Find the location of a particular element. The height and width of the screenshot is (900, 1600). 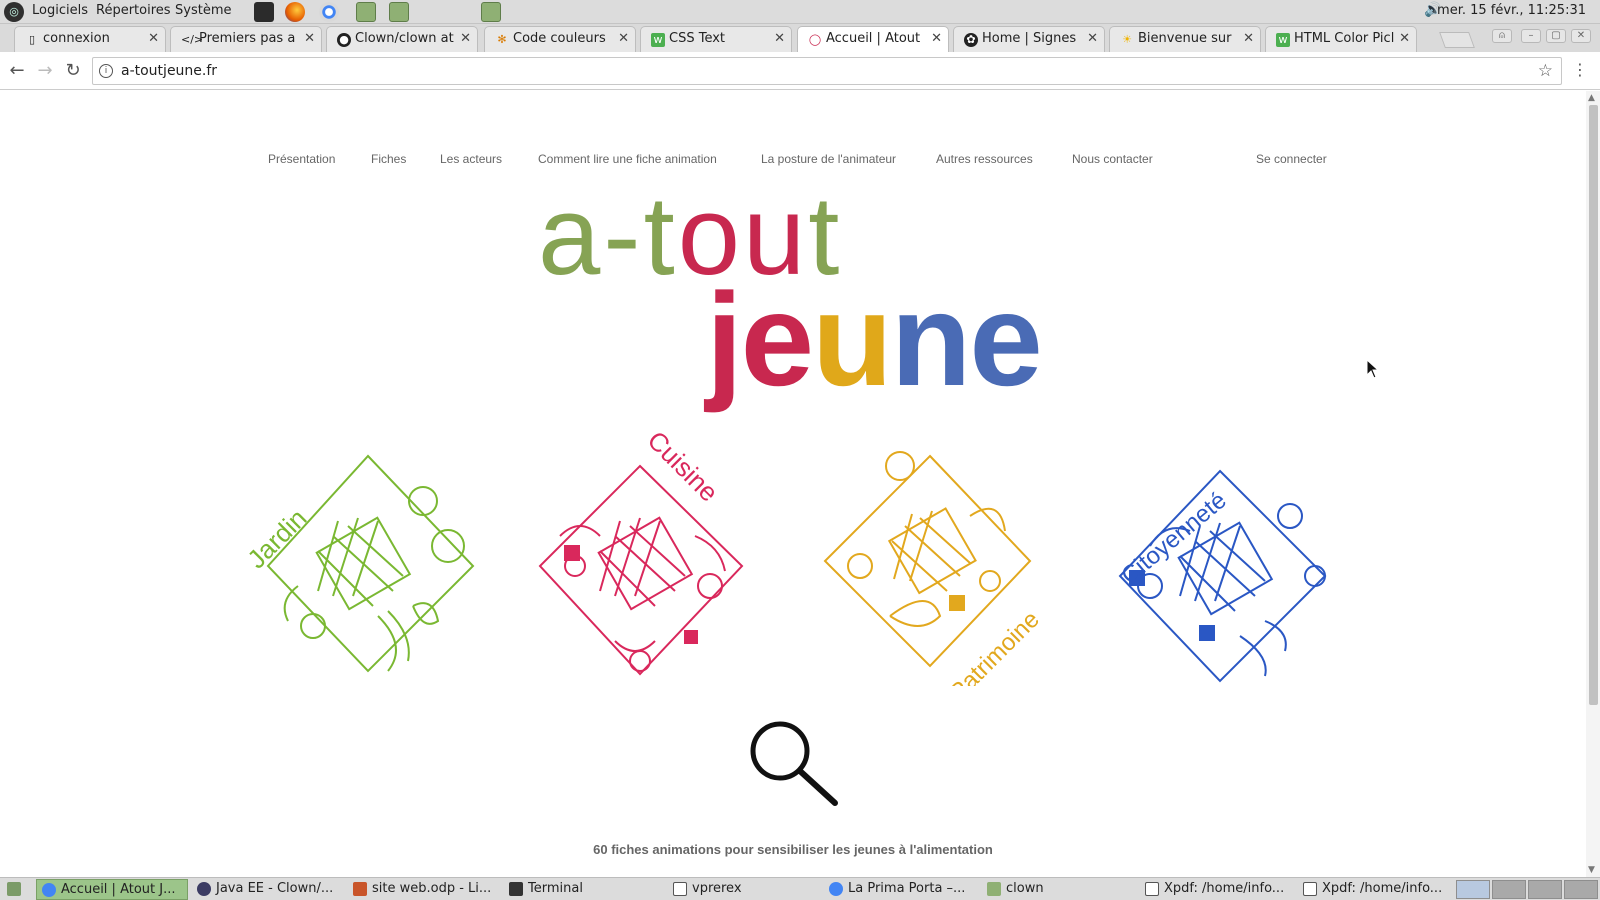

window-icon is located at coordinates (1152, 889).